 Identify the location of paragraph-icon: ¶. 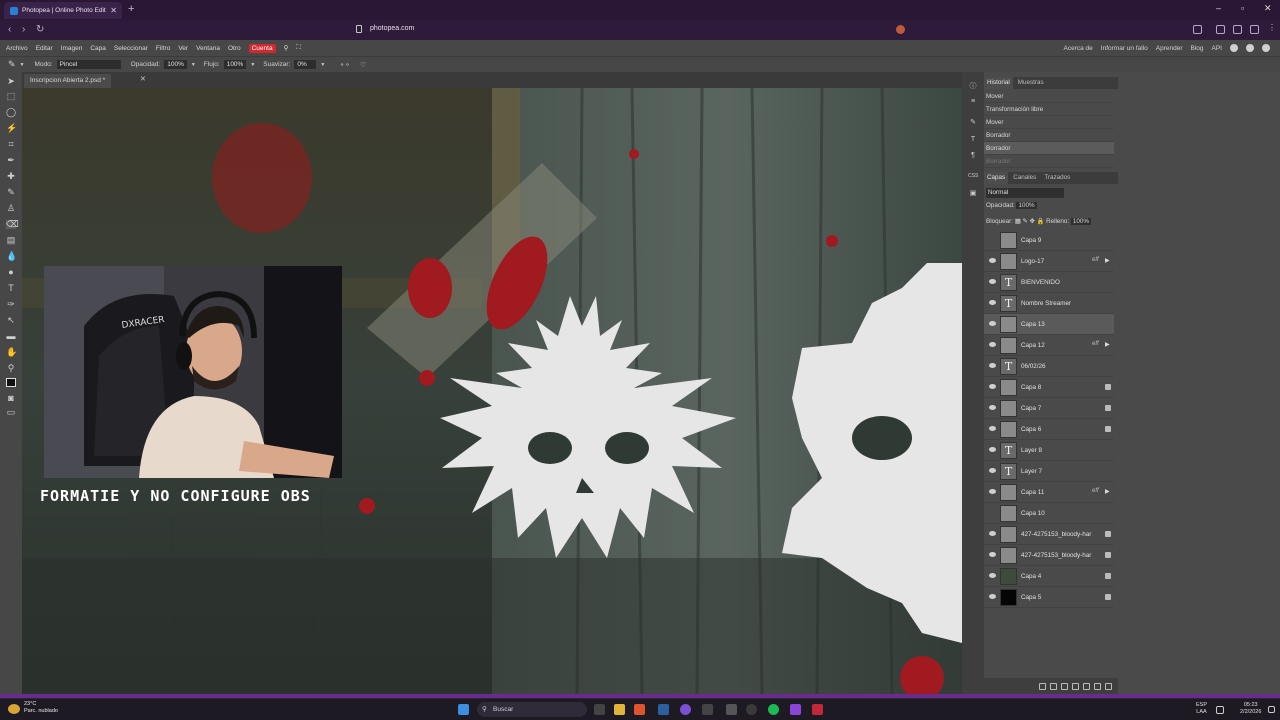
(973, 156).